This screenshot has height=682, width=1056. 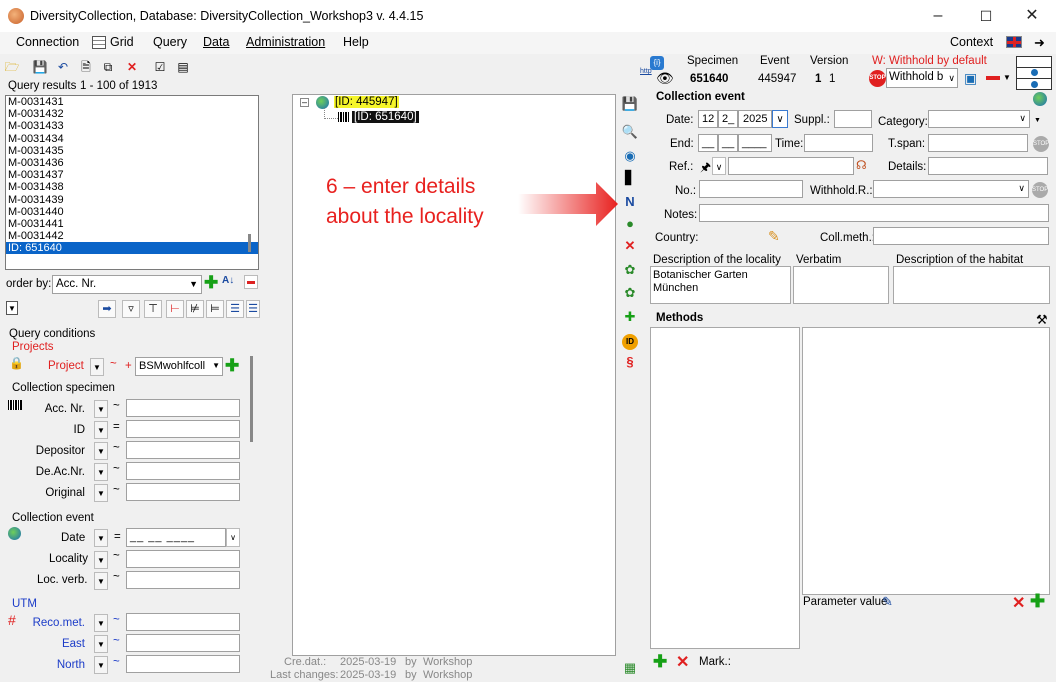 I want to click on filter-save-button: ⊨, so click(x=215, y=309).